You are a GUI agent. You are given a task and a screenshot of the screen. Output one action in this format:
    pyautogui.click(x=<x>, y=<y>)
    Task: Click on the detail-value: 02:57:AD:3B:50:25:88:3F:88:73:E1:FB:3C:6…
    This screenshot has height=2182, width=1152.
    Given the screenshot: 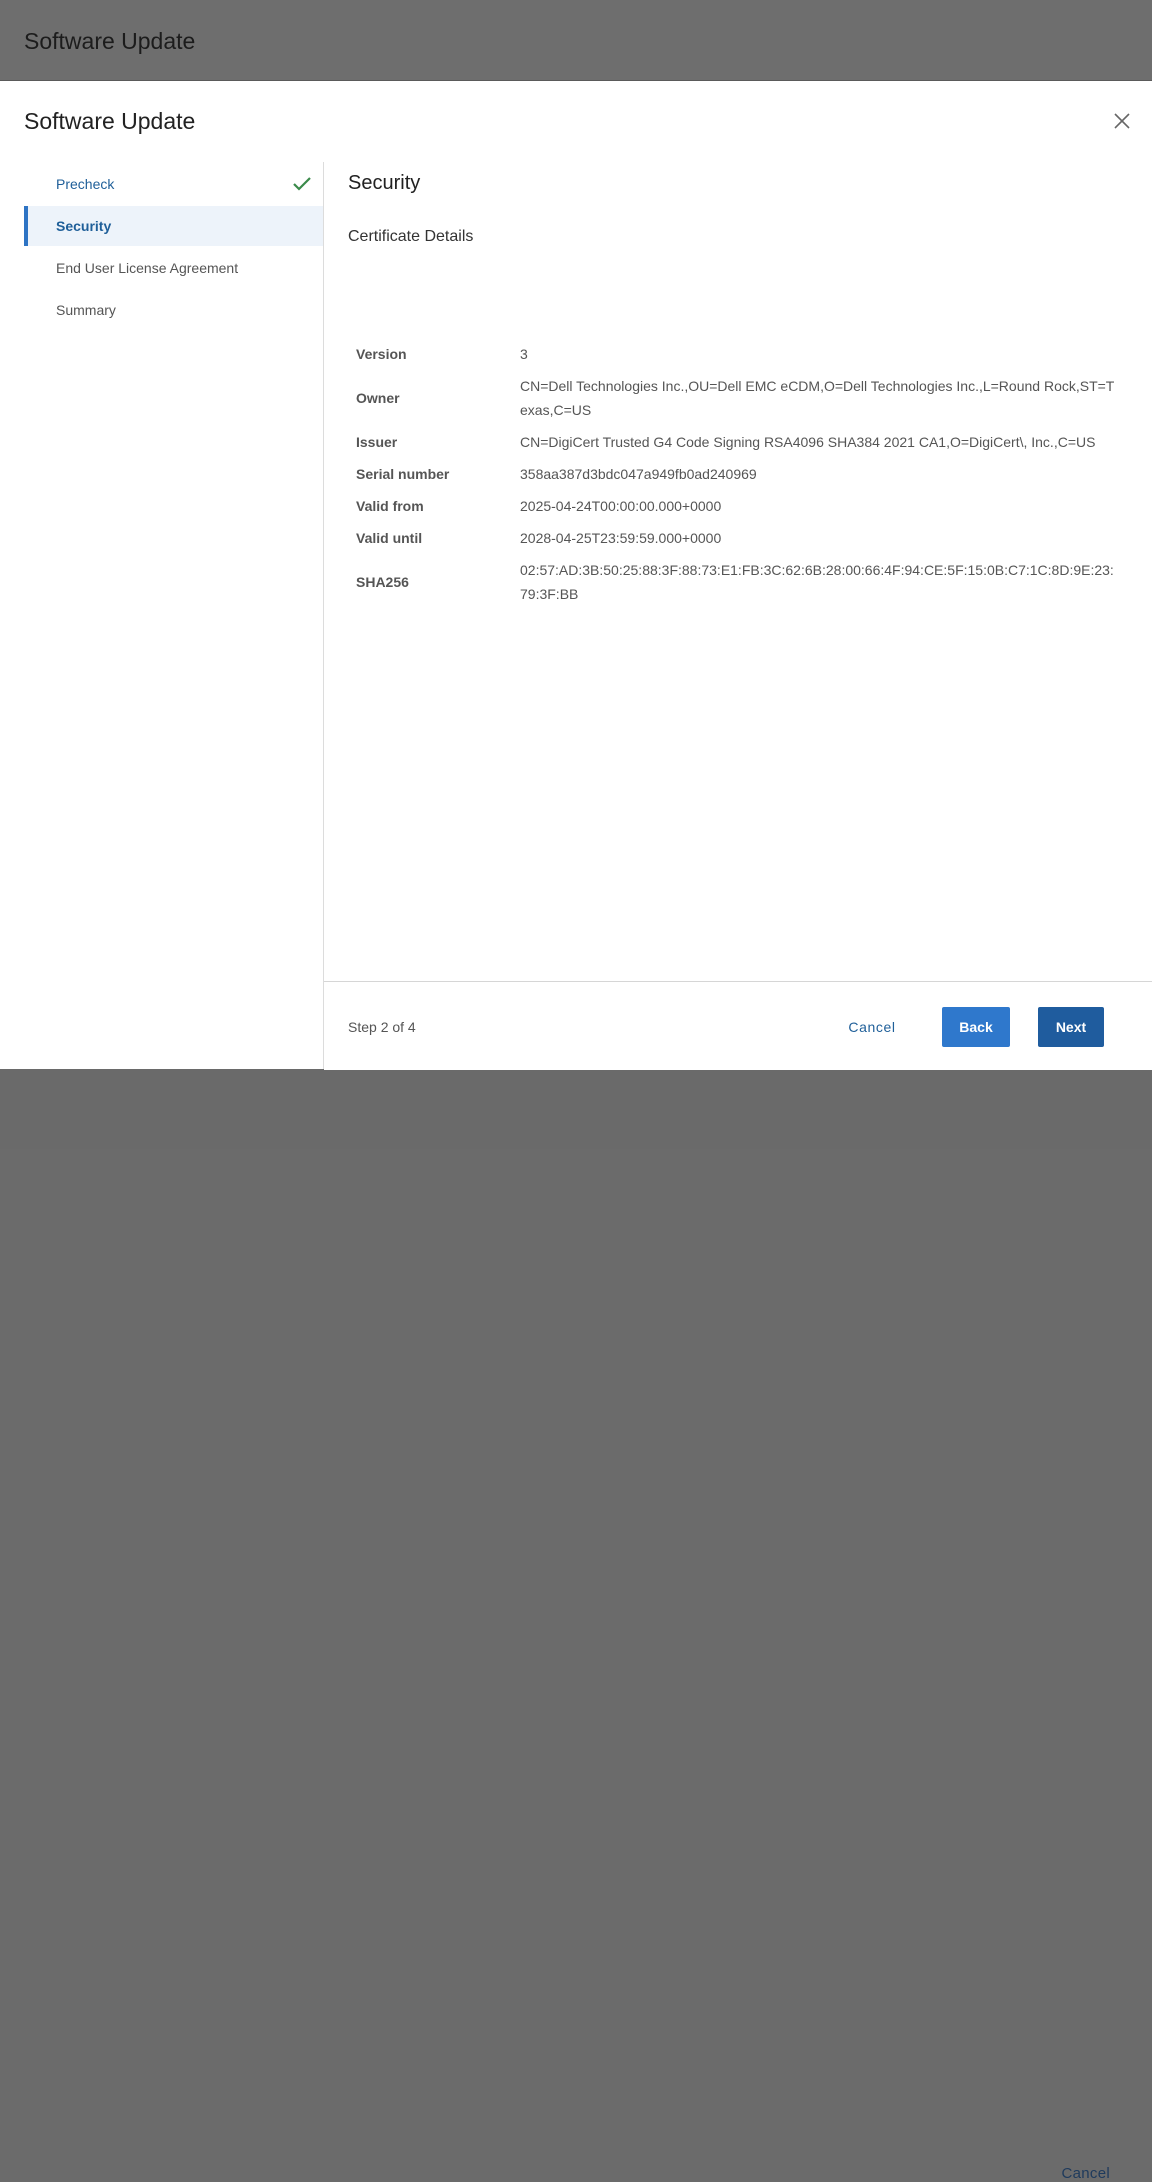 What is the action you would take?
    pyautogui.click(x=817, y=582)
    